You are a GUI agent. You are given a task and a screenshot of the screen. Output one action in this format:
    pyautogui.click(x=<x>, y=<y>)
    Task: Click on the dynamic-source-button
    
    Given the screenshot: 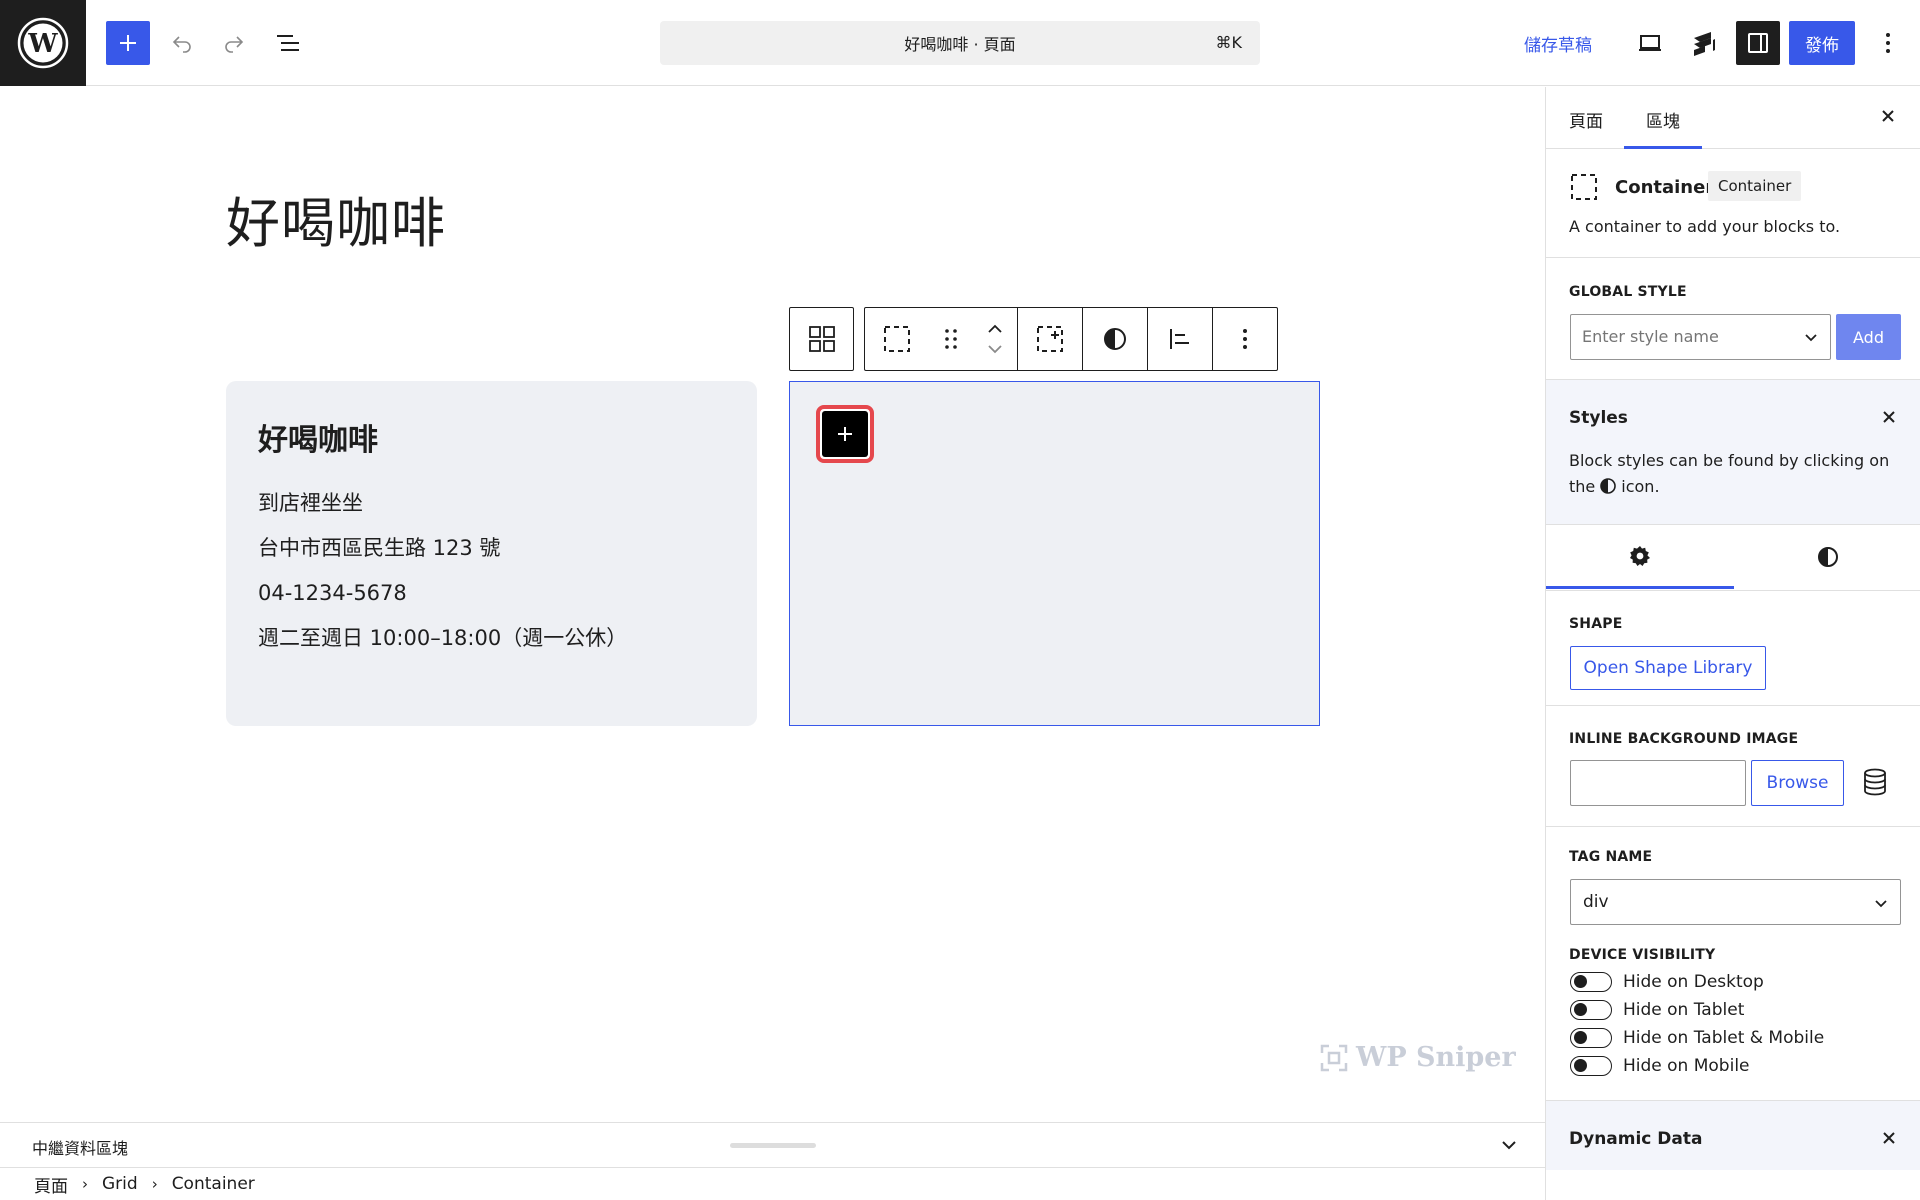 What is the action you would take?
    pyautogui.click(x=1875, y=782)
    